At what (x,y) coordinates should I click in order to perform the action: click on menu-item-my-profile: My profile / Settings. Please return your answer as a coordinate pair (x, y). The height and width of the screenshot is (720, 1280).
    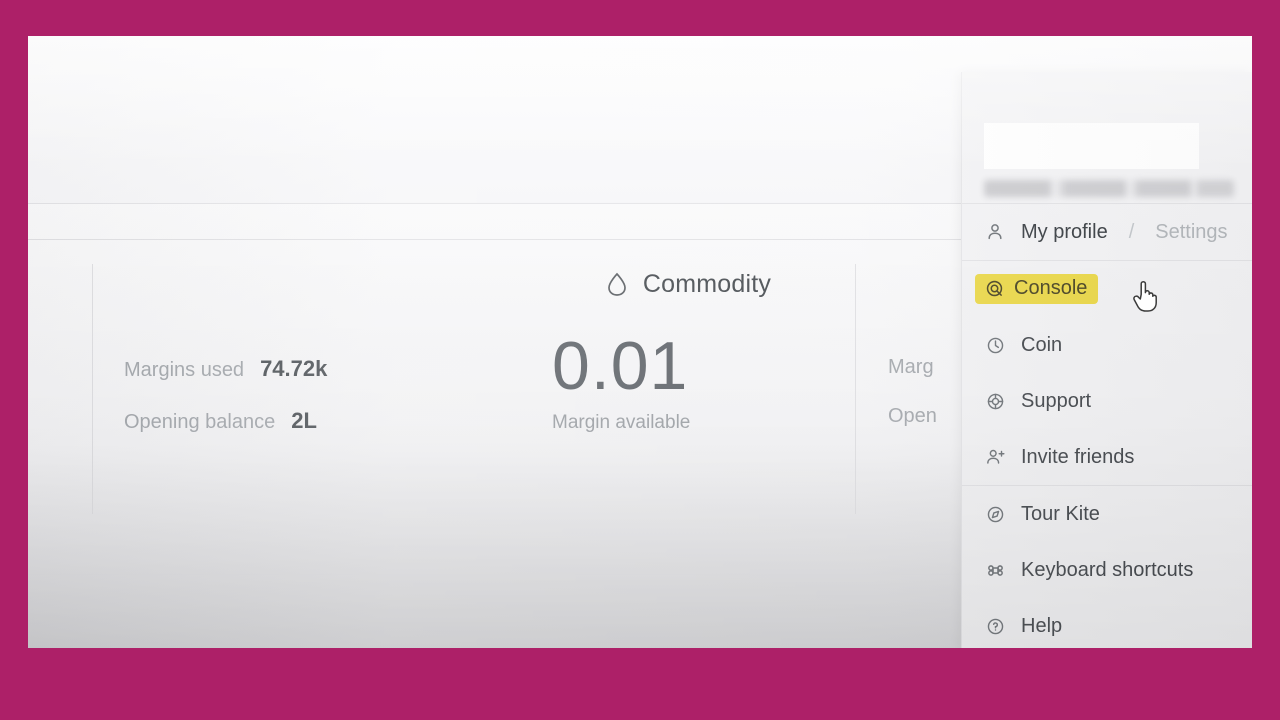
    Looking at the image, I should click on (1107, 232).